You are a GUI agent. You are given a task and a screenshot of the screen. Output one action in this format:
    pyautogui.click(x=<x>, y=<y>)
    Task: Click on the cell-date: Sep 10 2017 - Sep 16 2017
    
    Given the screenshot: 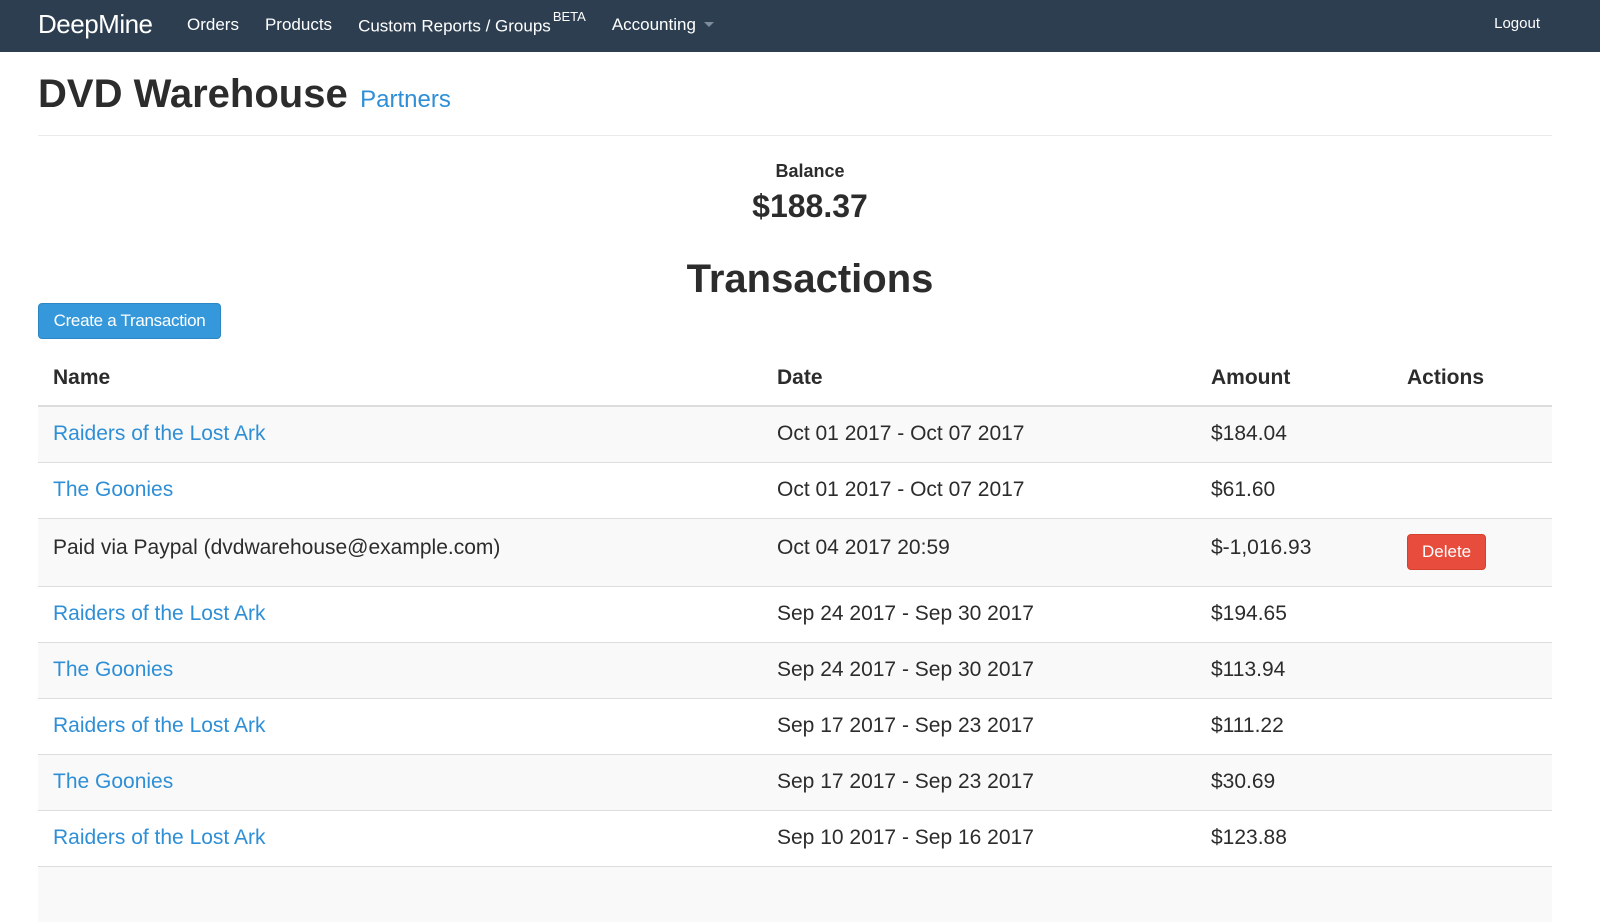 What is the action you would take?
    pyautogui.click(x=979, y=837)
    